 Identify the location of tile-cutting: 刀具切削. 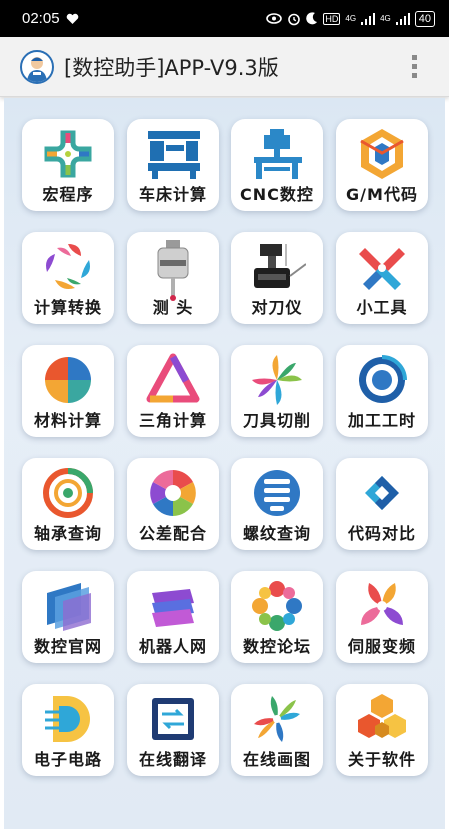
(277, 391).